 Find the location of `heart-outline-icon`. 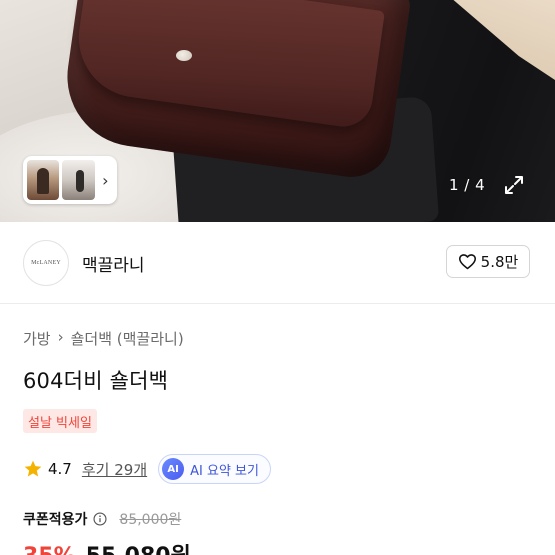

heart-outline-icon is located at coordinates (467, 262).